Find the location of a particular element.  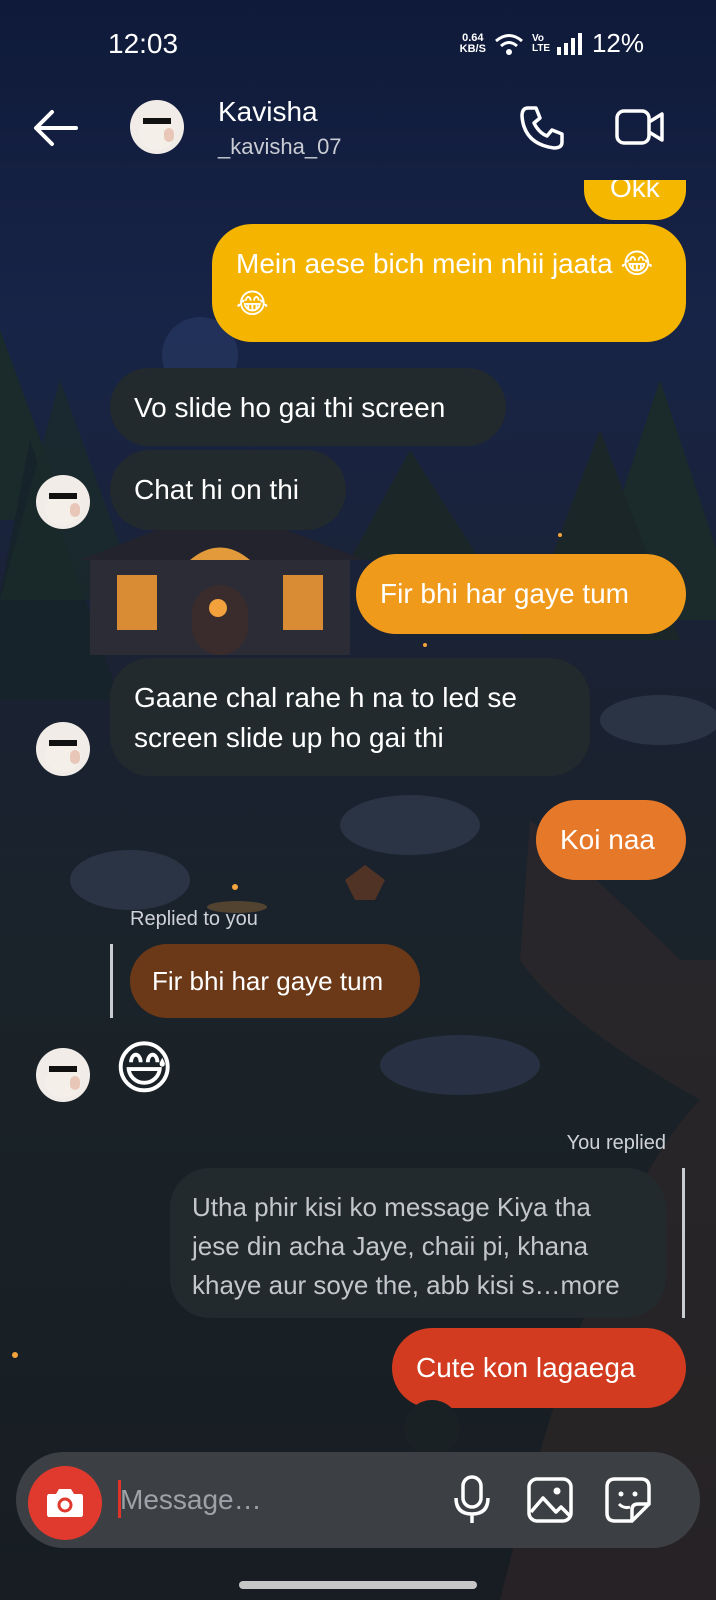

status-time: 12:03 is located at coordinates (143, 43).